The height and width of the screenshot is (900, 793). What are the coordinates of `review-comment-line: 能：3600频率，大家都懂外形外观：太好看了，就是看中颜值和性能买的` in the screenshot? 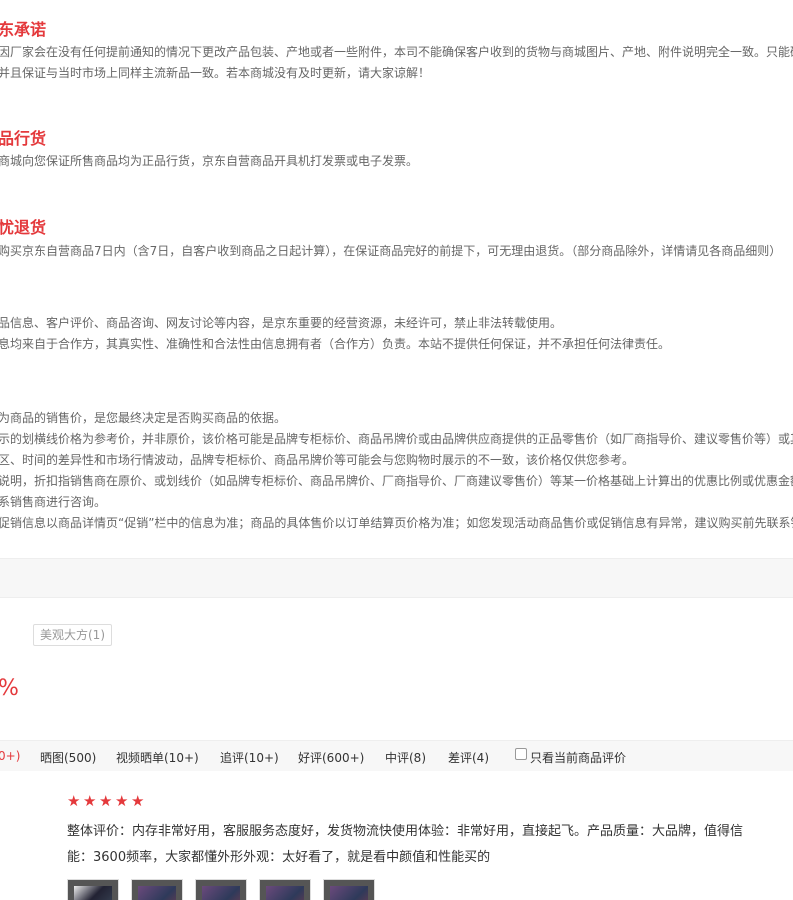 It's located at (279, 857).